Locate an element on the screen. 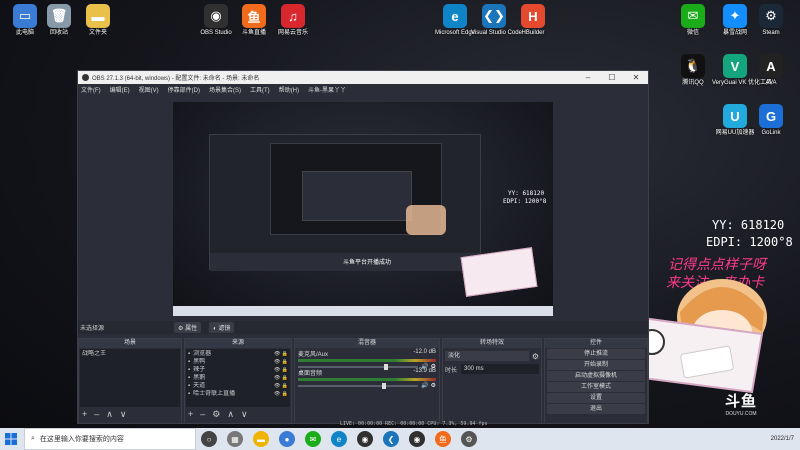  source-item: ▪ 浏览器 👁 🔒 is located at coordinates (238, 354).